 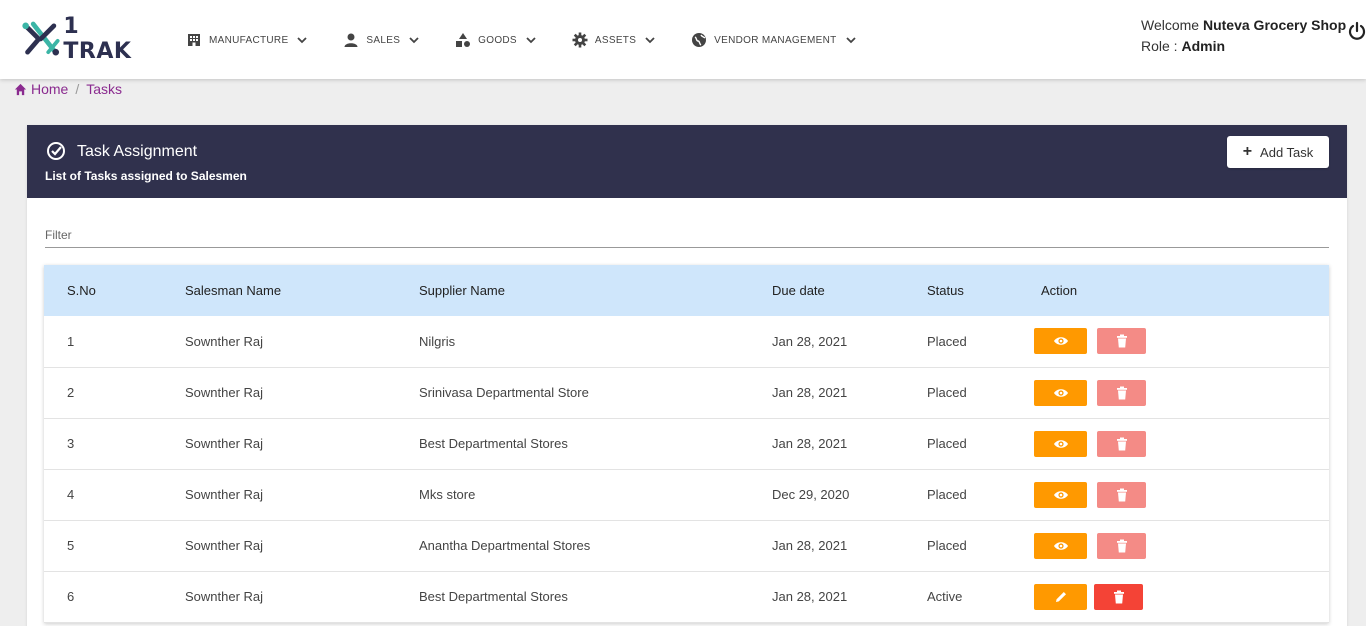 I want to click on cell-sno: 1, so click(x=71, y=341).